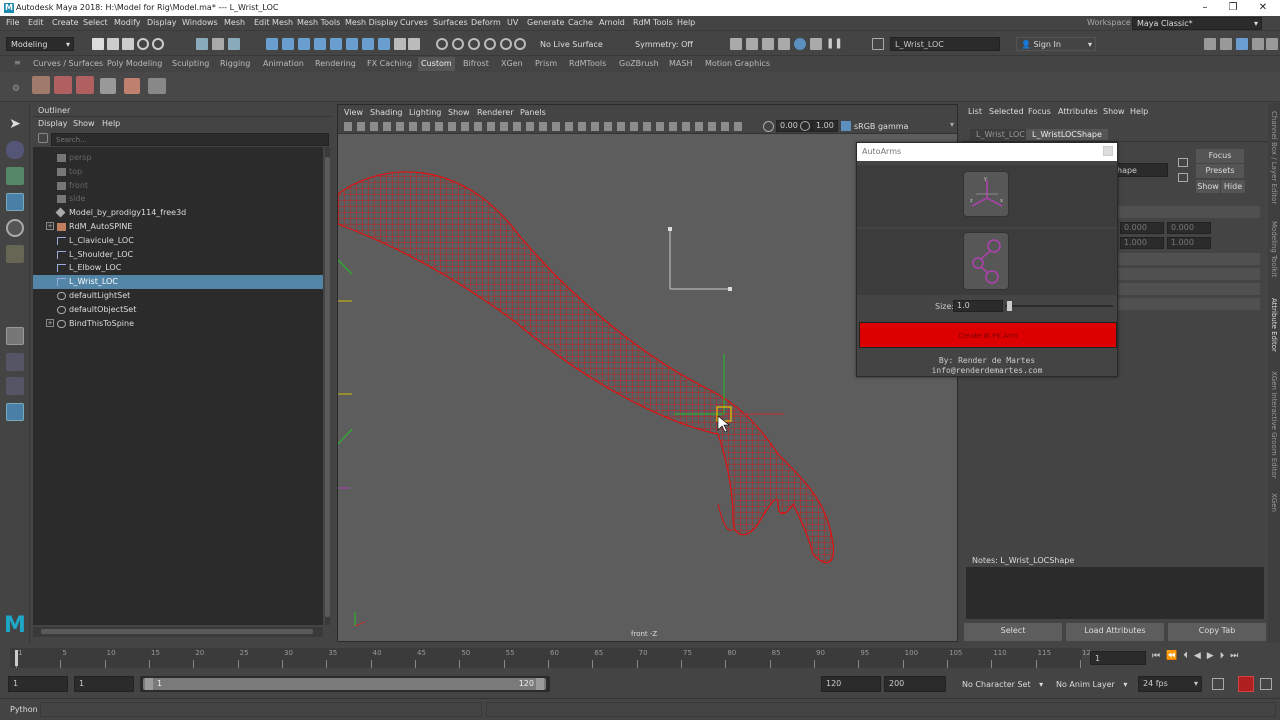 The width and height of the screenshot is (1280, 720). What do you see at coordinates (1189, 212) in the screenshot?
I see `attr-section-header` at bounding box center [1189, 212].